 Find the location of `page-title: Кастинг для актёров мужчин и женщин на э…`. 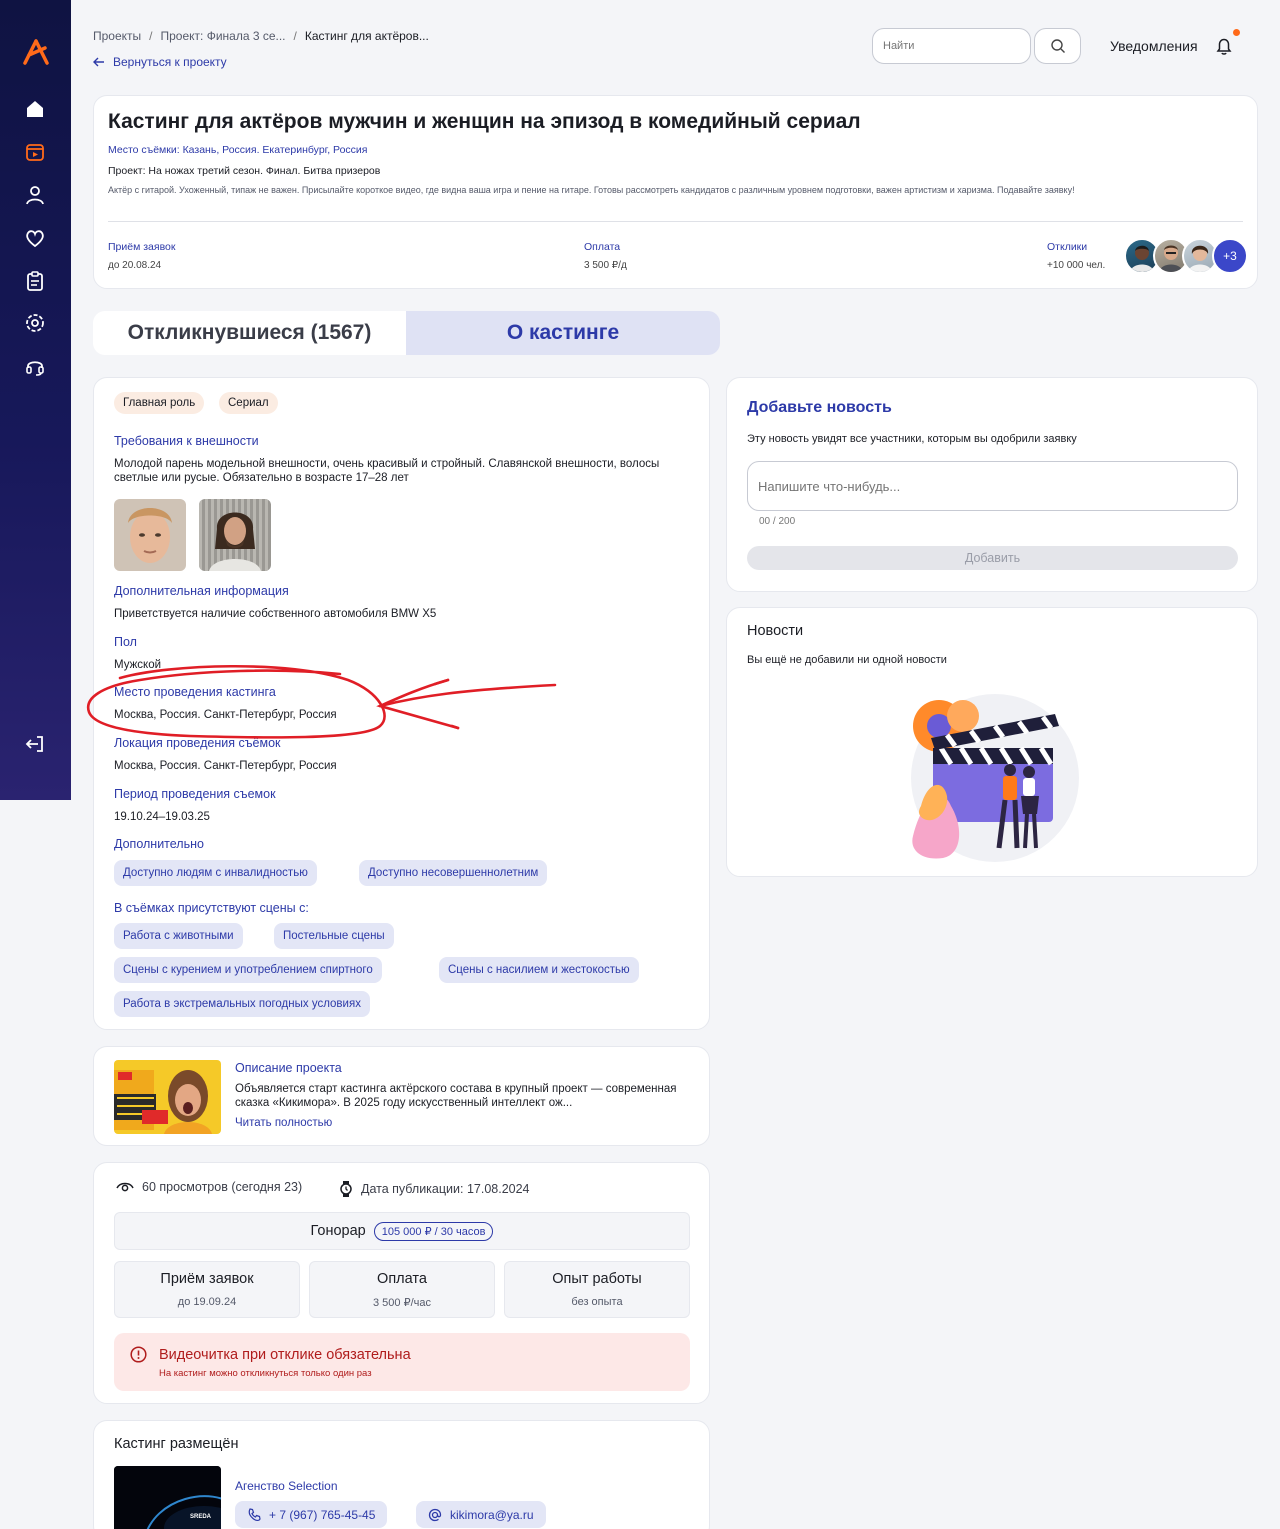

page-title: Кастинг для актёров мужчин и женщин на э… is located at coordinates (484, 121).